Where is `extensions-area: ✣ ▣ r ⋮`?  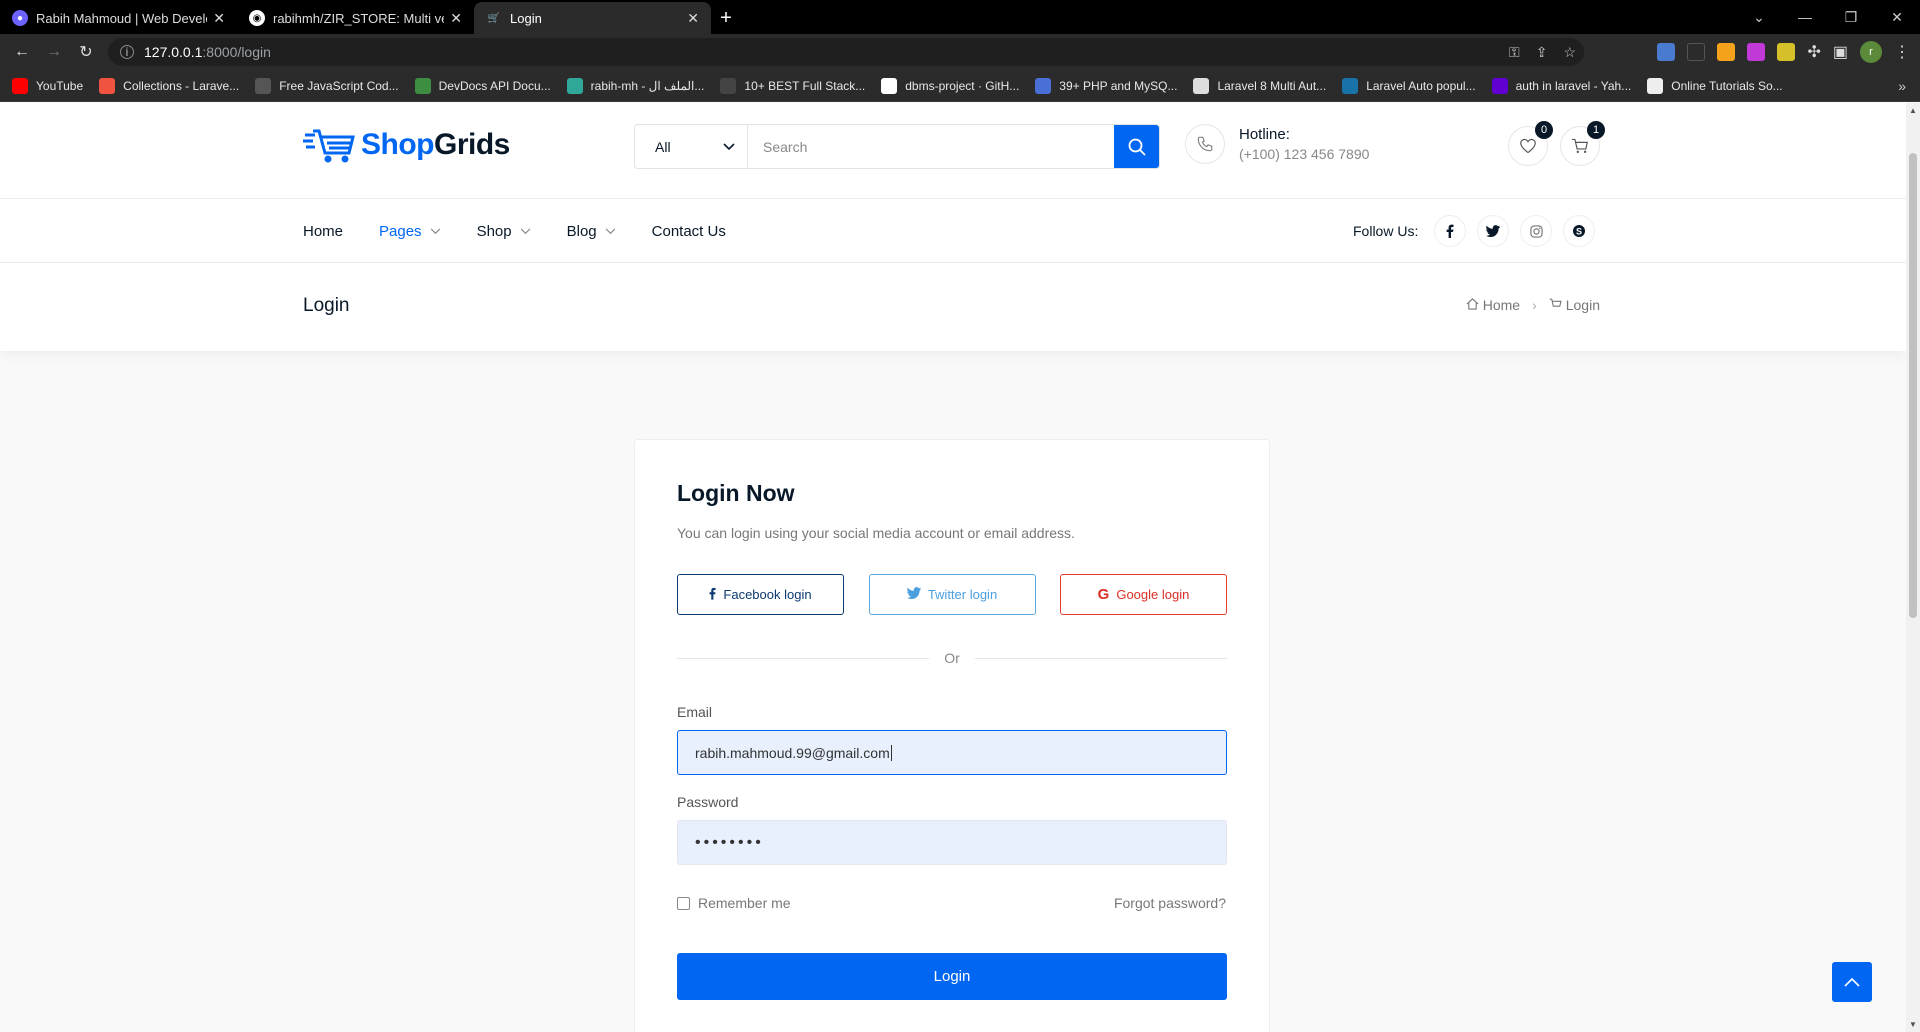
extensions-area: ✣ ▣ r ⋮ is located at coordinates (1788, 52).